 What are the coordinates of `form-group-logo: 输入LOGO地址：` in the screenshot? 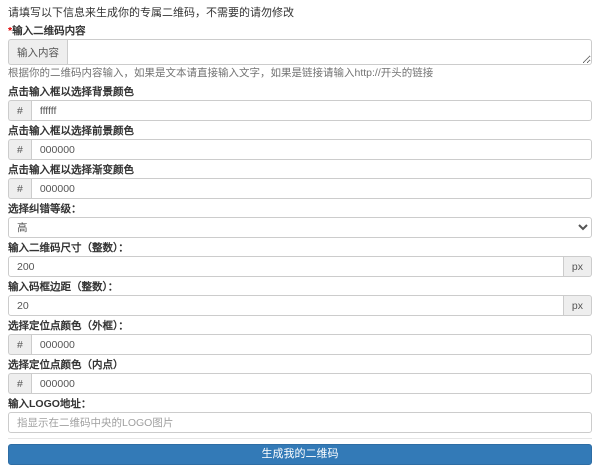 It's located at (300, 416).